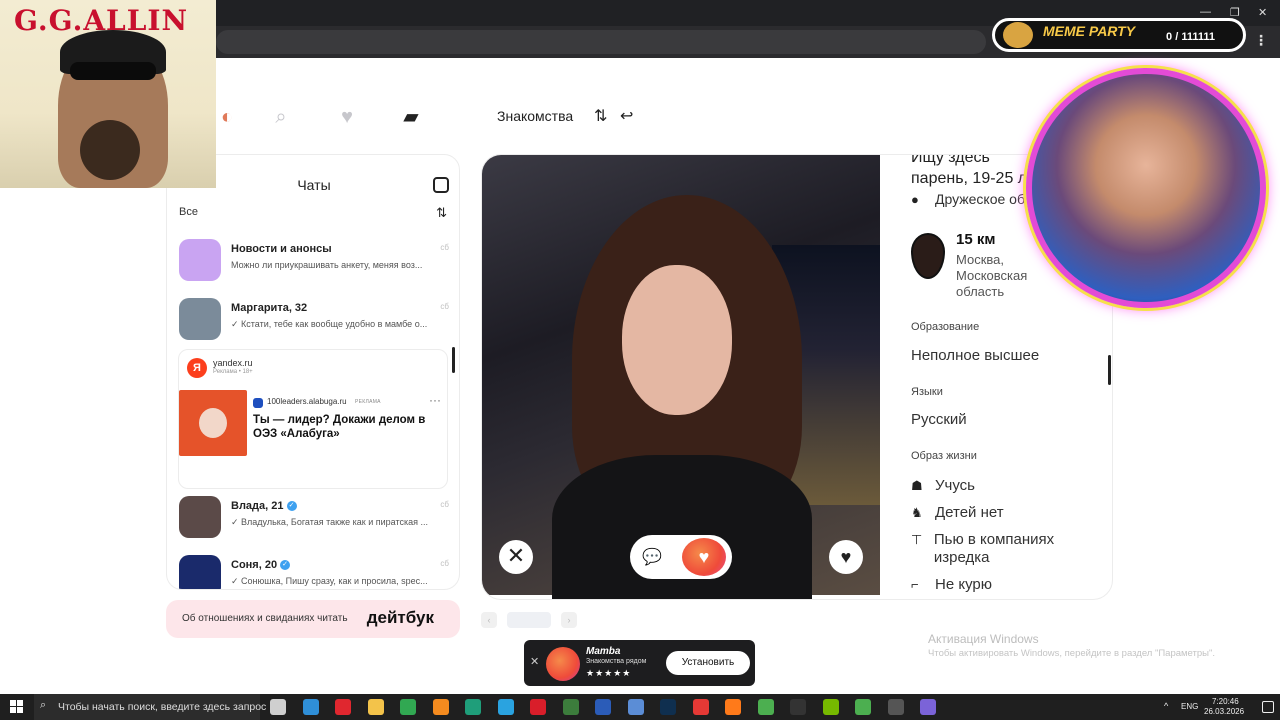  Describe the element at coordinates (489, 620) in the screenshot. I see `prev-photo-button: ‹` at that location.